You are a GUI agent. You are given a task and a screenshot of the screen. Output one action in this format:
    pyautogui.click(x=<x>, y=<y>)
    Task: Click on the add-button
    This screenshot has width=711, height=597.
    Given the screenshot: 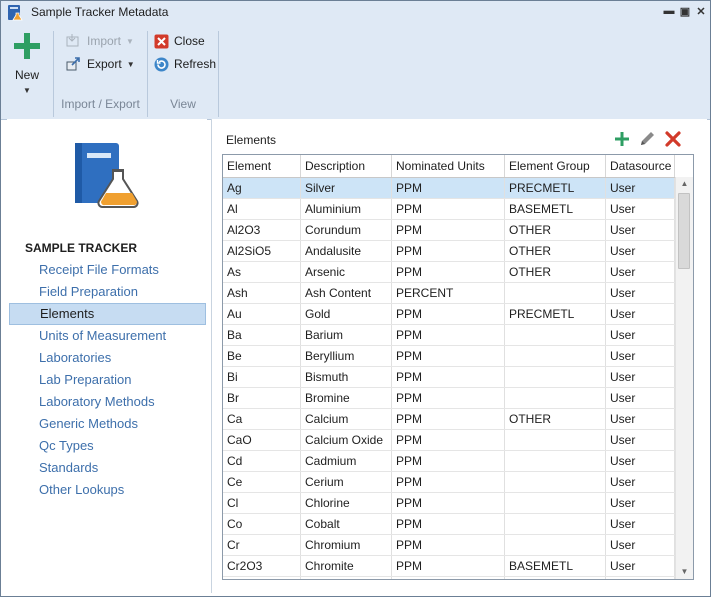 What is the action you would take?
    pyautogui.click(x=622, y=140)
    